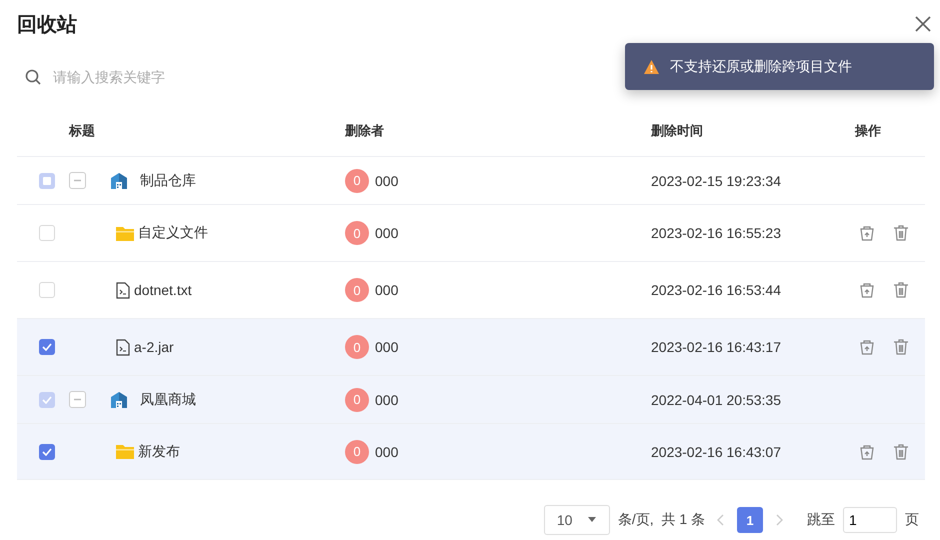 The width and height of the screenshot is (940, 540). What do you see at coordinates (870, 520) in the screenshot?
I see `page-input: 1` at bounding box center [870, 520].